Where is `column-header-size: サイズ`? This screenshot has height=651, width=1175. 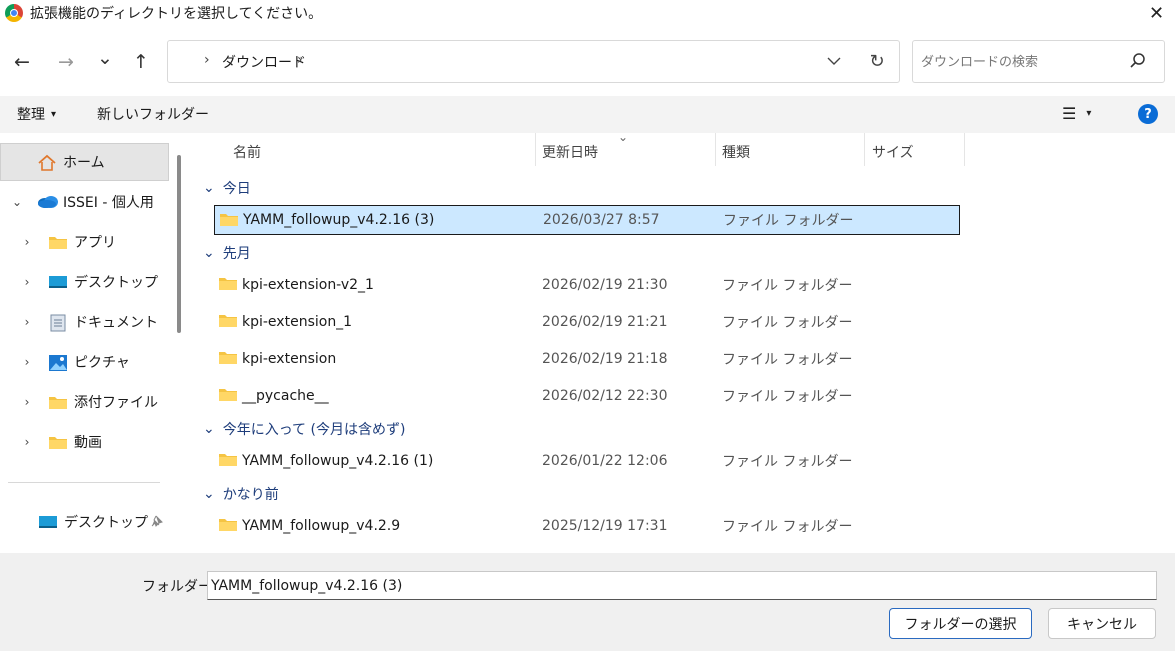 column-header-size: サイズ is located at coordinates (893, 152).